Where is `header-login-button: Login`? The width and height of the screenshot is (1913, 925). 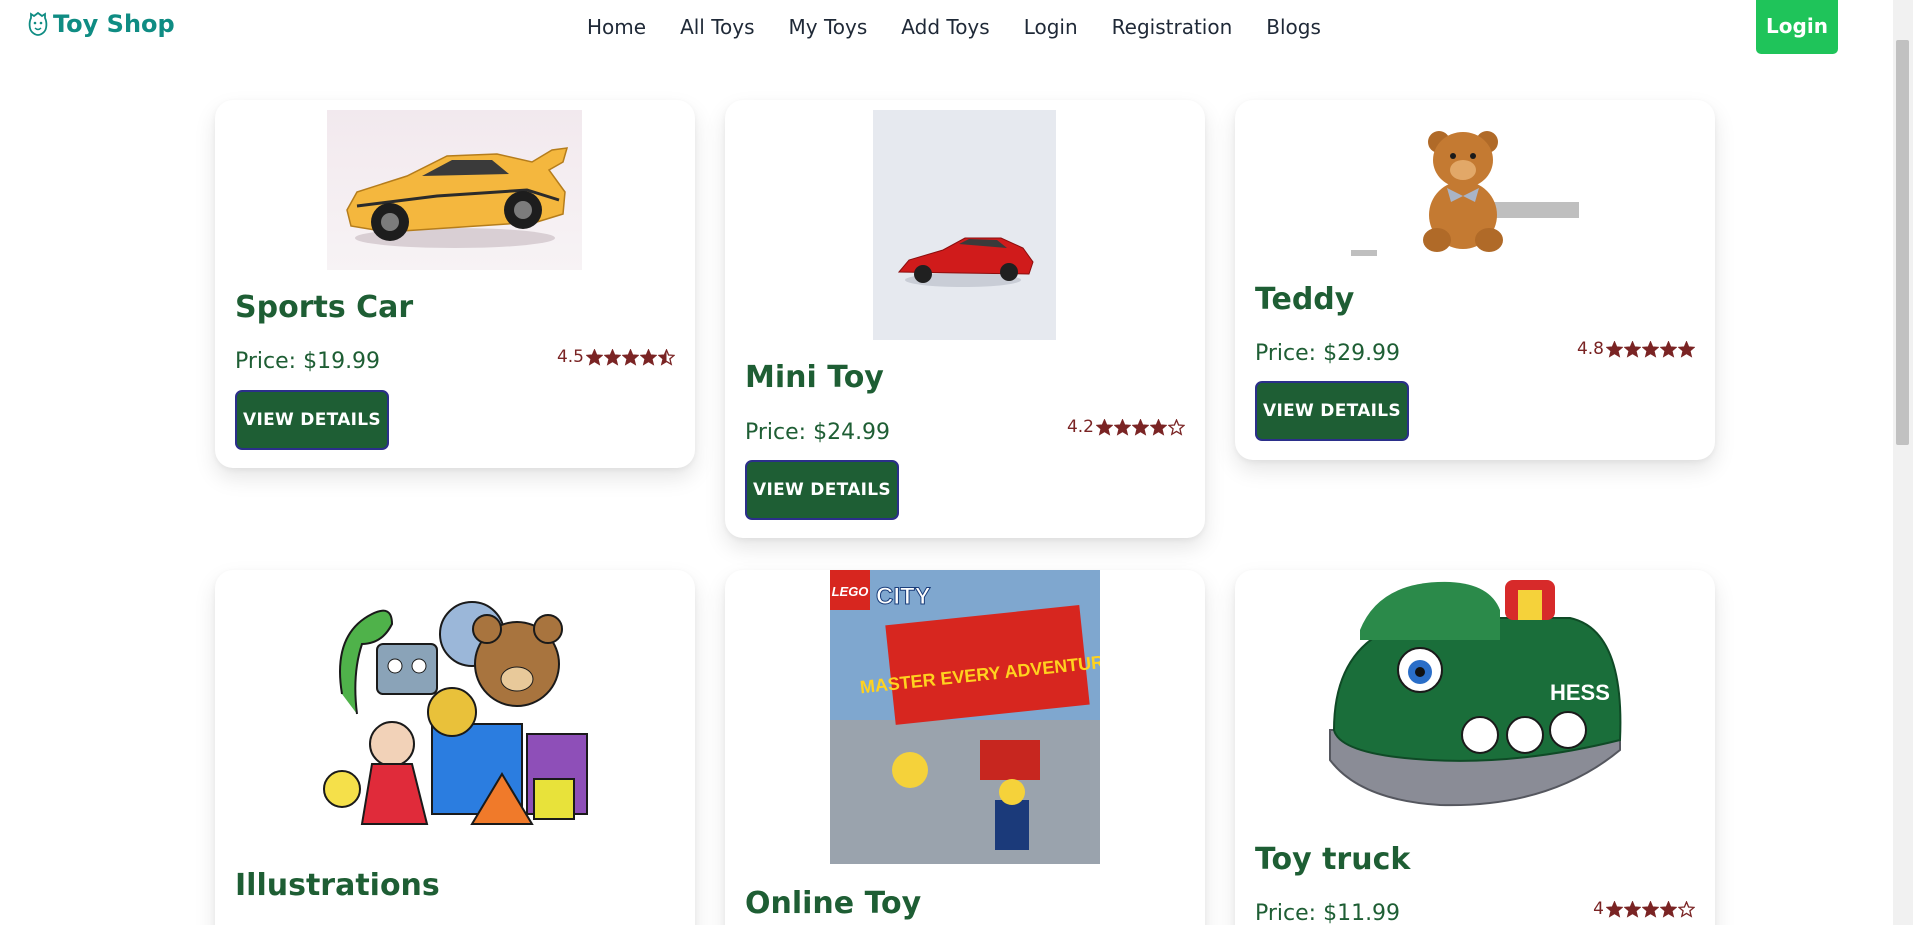
header-login-button: Login is located at coordinates (1797, 27).